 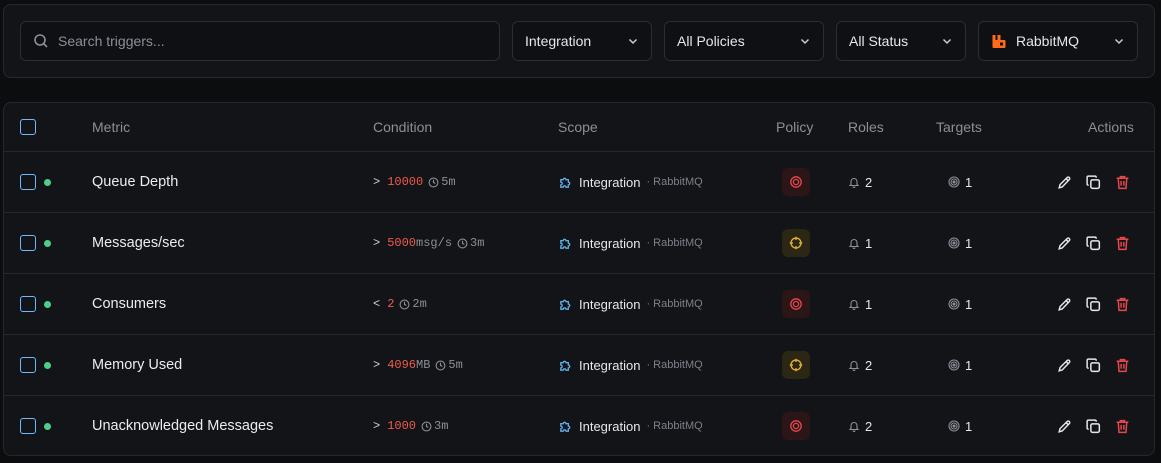 I want to click on crosshair-icon, so click(x=796, y=365).